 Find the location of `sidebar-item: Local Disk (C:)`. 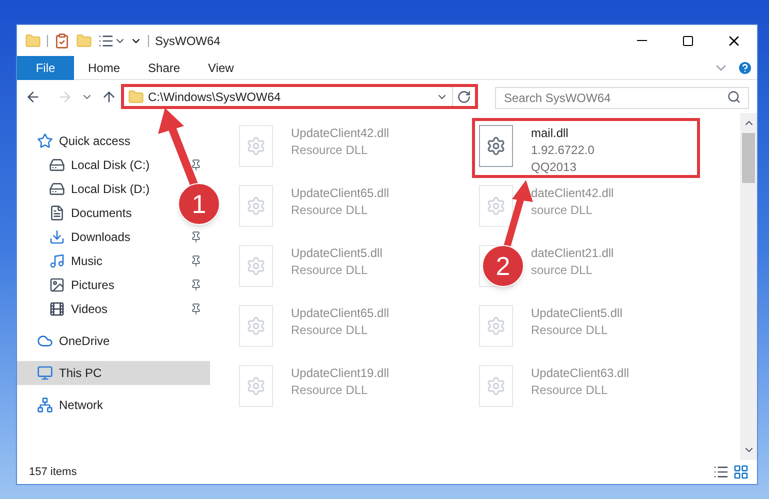

sidebar-item: Local Disk (C:) is located at coordinates (110, 165).